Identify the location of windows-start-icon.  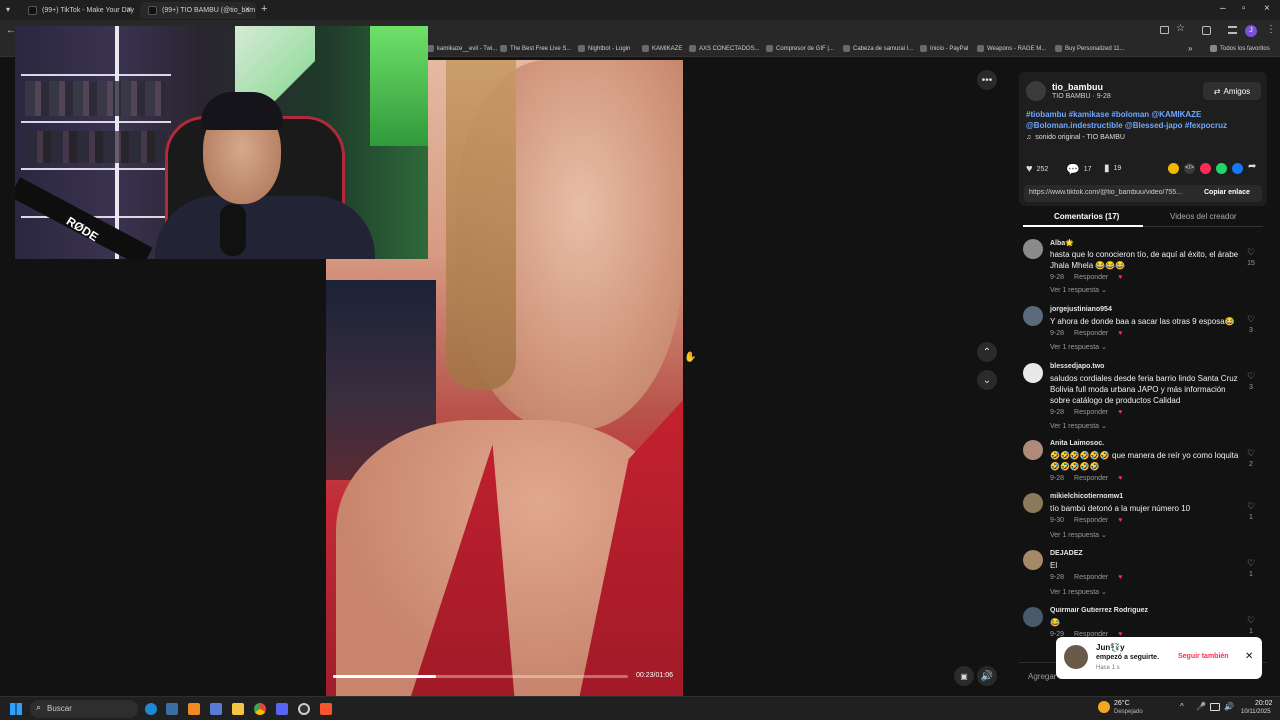
(16, 709).